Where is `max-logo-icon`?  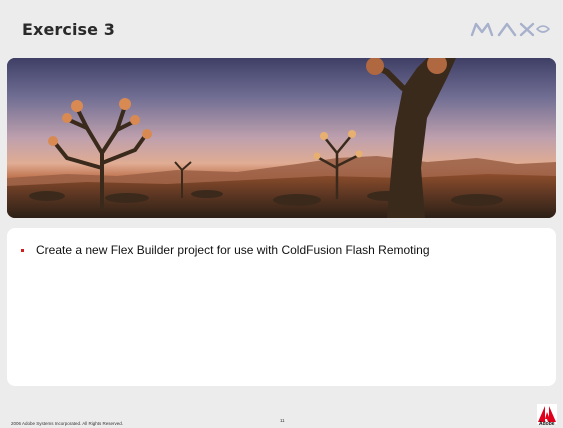
max-logo-icon is located at coordinates (510, 29).